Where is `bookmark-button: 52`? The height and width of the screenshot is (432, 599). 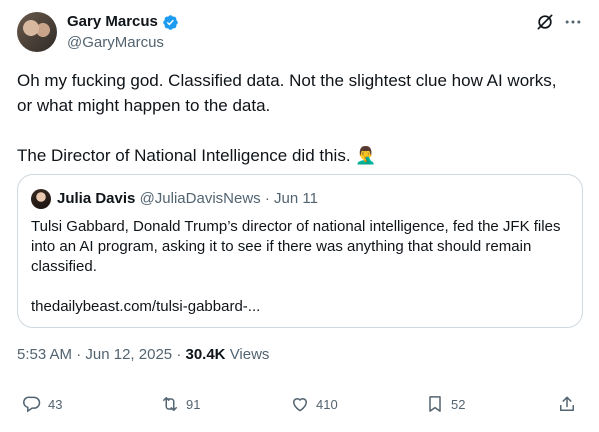 bookmark-button: 52 is located at coordinates (445, 404).